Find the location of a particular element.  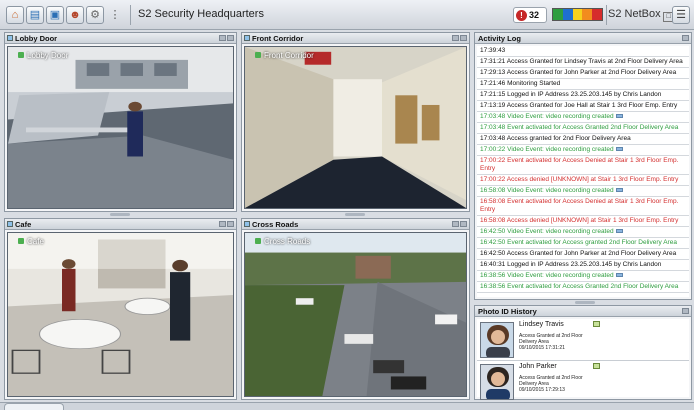

log-time: 17:13:19 is located at coordinates (493, 105).